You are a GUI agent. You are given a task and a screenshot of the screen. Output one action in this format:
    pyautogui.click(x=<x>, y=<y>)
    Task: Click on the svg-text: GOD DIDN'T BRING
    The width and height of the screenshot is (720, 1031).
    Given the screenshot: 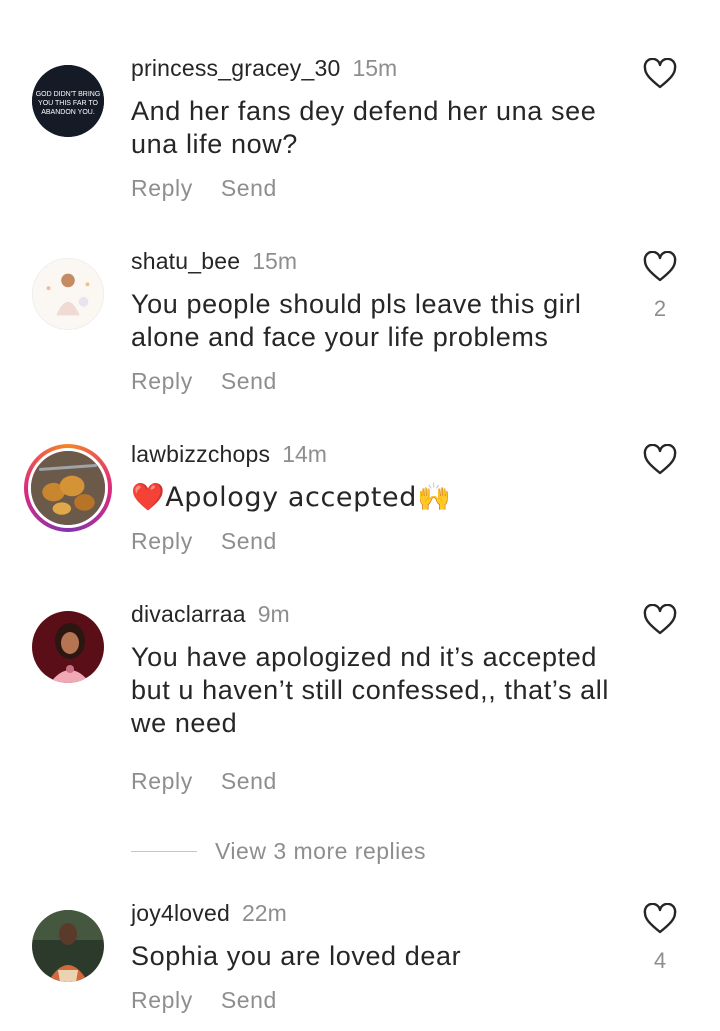 What is the action you would take?
    pyautogui.click(x=68, y=94)
    